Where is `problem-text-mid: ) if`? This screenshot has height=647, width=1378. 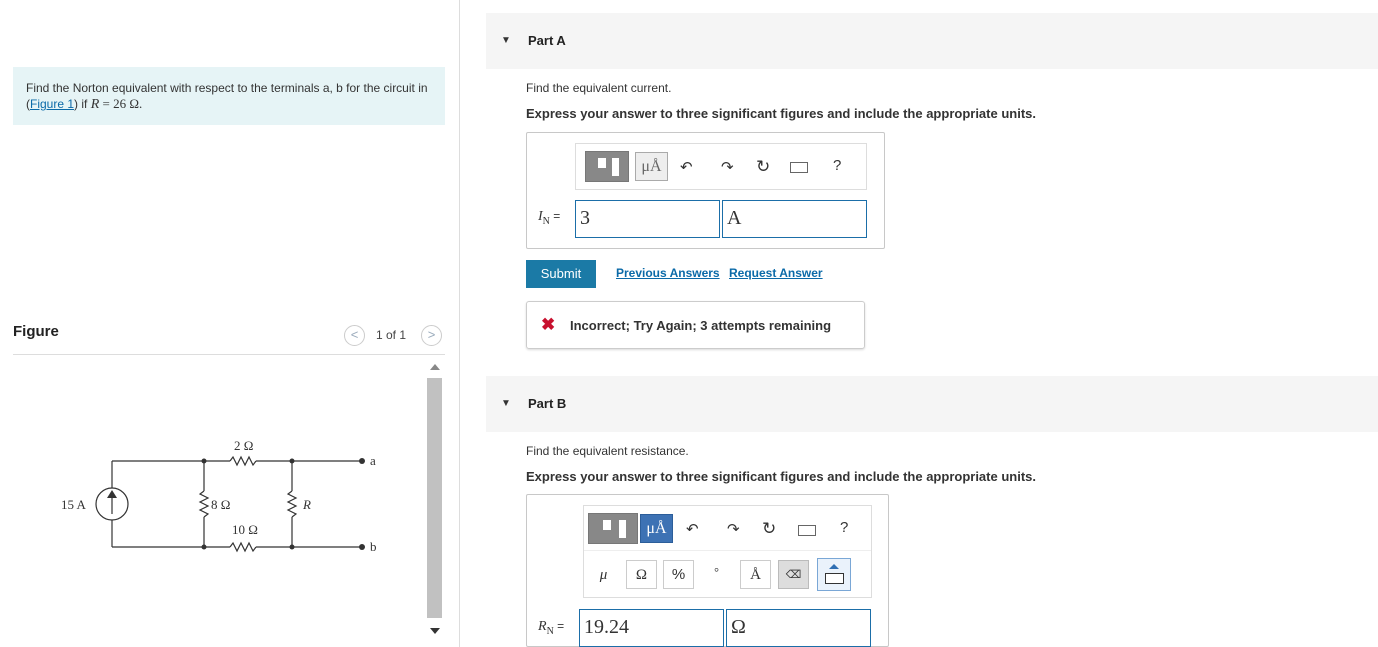 problem-text-mid: ) if is located at coordinates (82, 104).